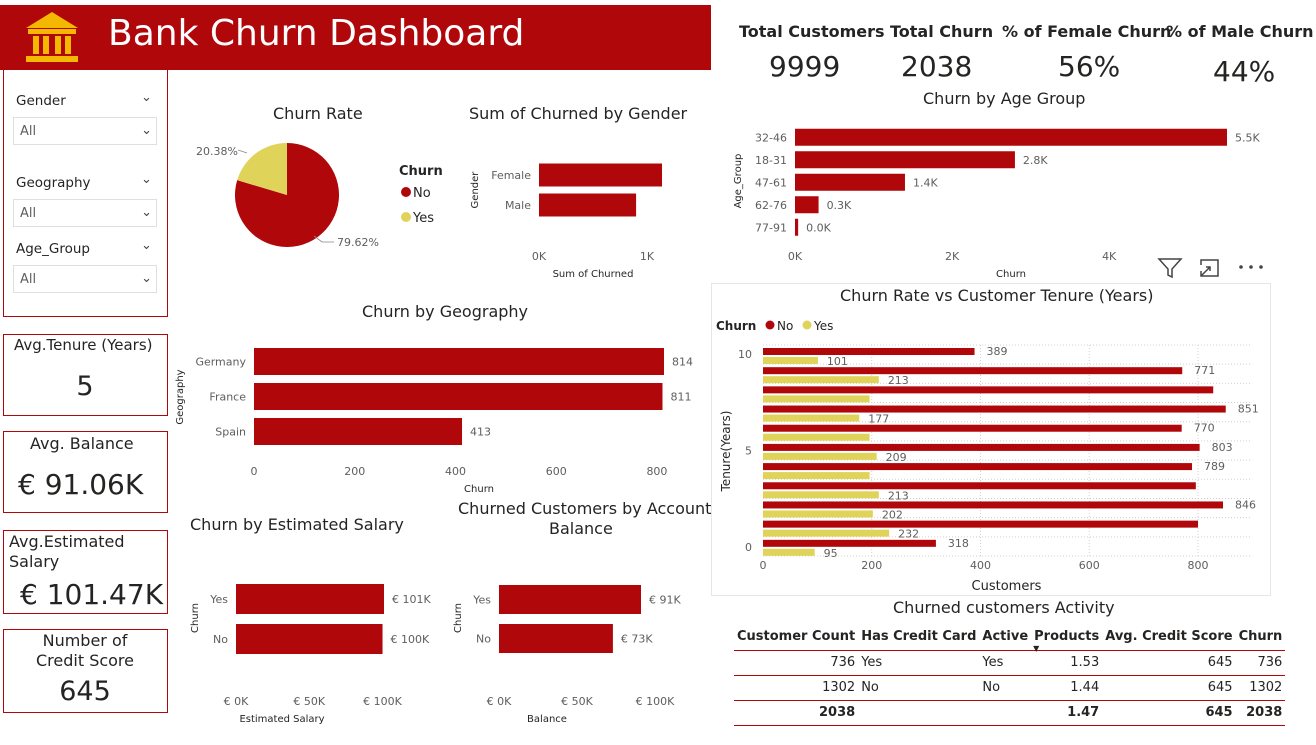 Image resolution: width=1316 pixels, height=745 pixels. I want to click on data-label: 0.3K, so click(839, 205).